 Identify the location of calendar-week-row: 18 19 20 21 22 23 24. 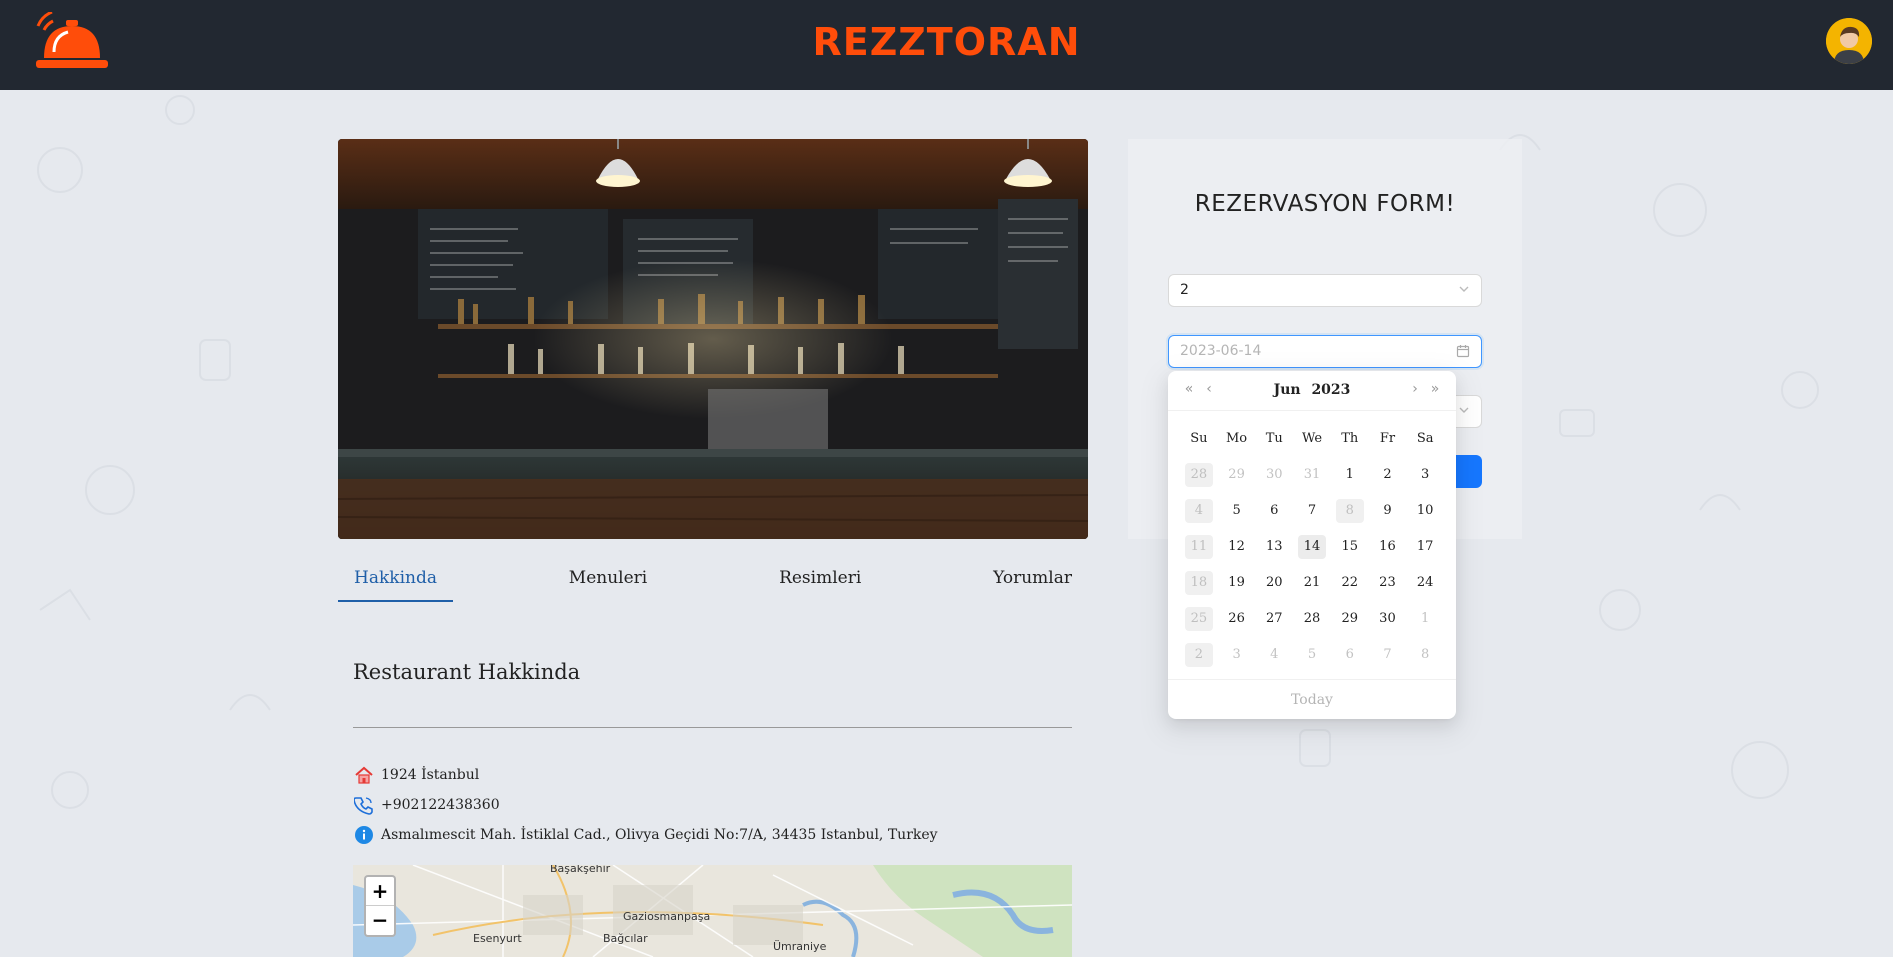
(1312, 583).